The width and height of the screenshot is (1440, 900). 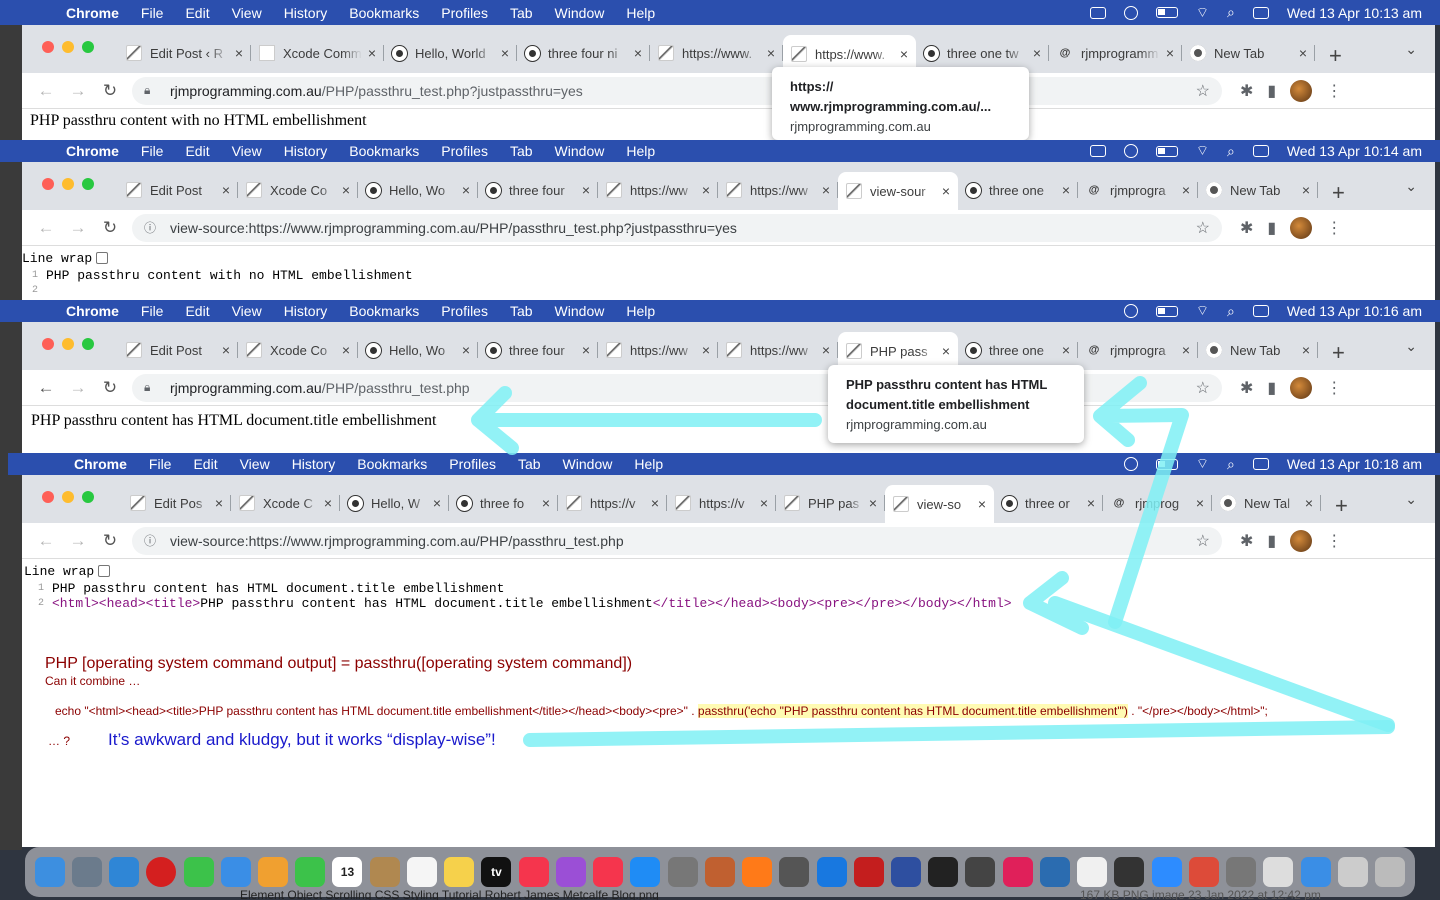 I want to click on menu-tab: Tab, so click(x=521, y=13).